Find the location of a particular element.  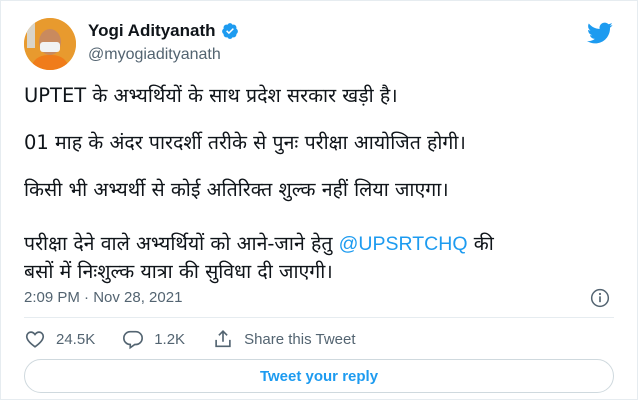

verified-badge-icon is located at coordinates (229, 31).